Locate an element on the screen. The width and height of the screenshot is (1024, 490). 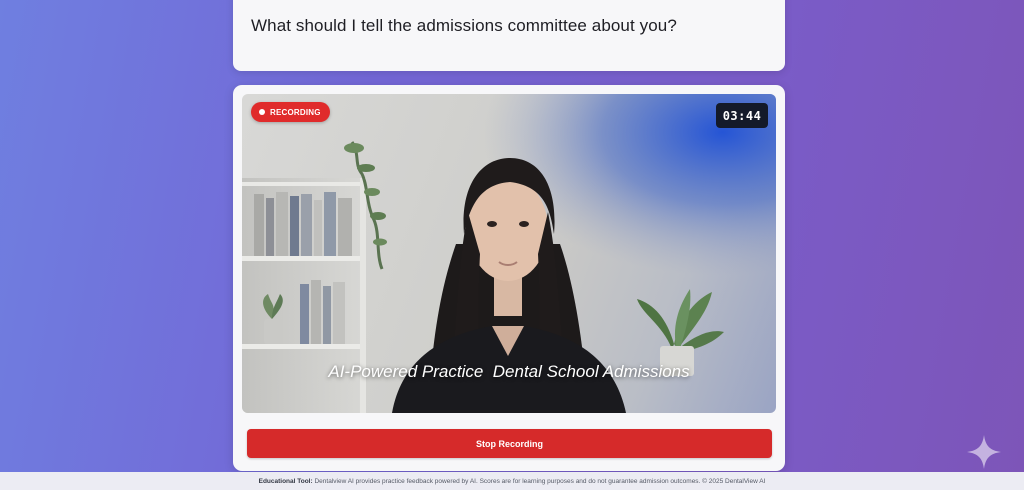
footer-label: Educational Tool: is located at coordinates (285, 481).